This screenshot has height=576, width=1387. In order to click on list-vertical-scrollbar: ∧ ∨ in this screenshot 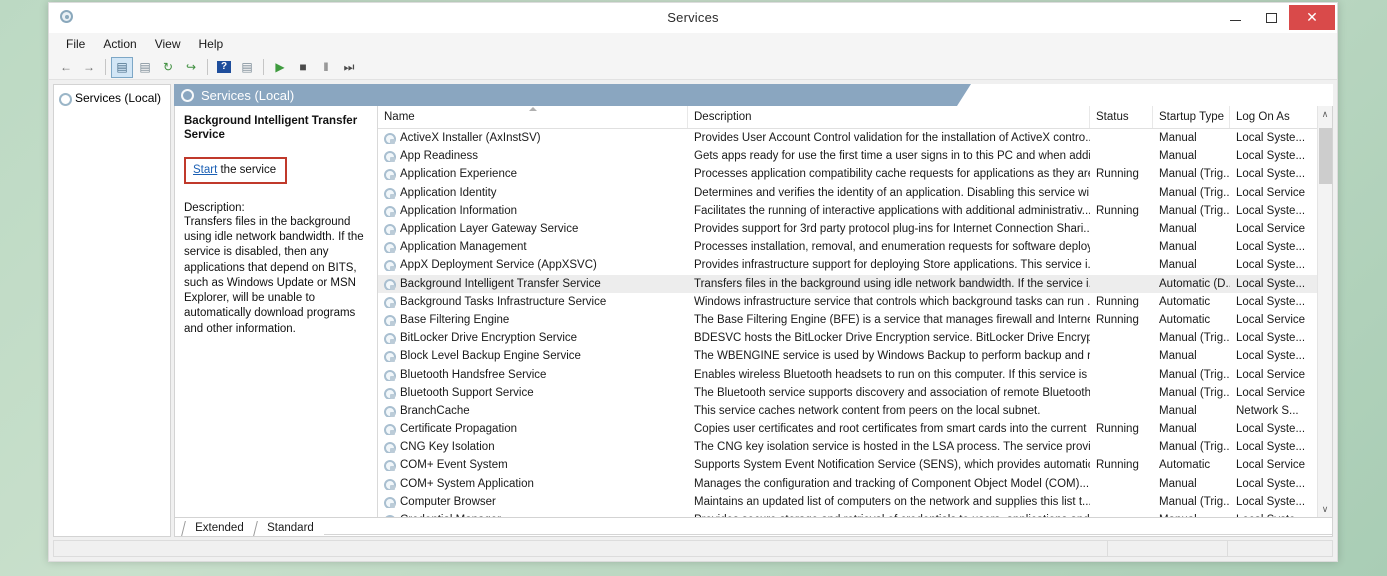, I will do `click(1324, 311)`.